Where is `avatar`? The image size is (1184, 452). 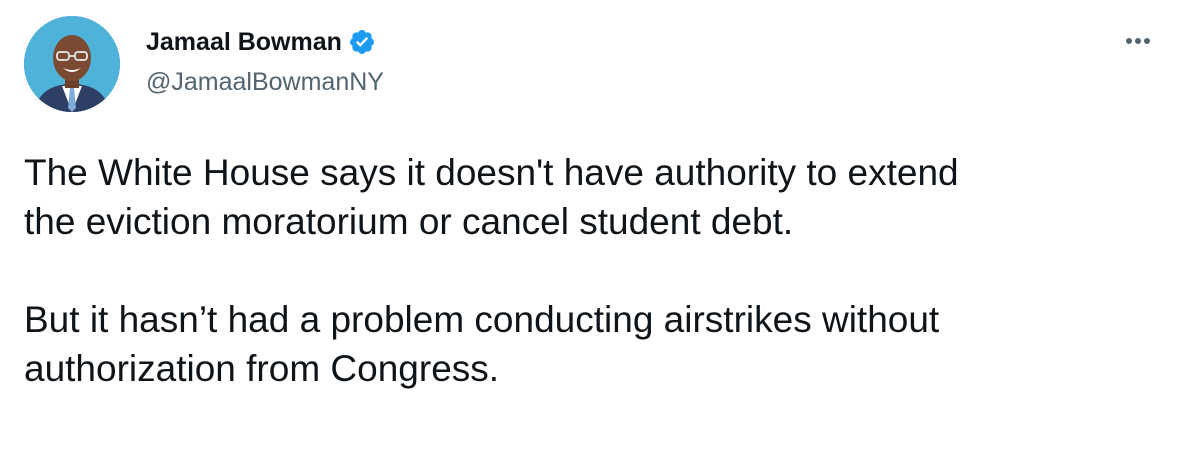
avatar is located at coordinates (72, 64).